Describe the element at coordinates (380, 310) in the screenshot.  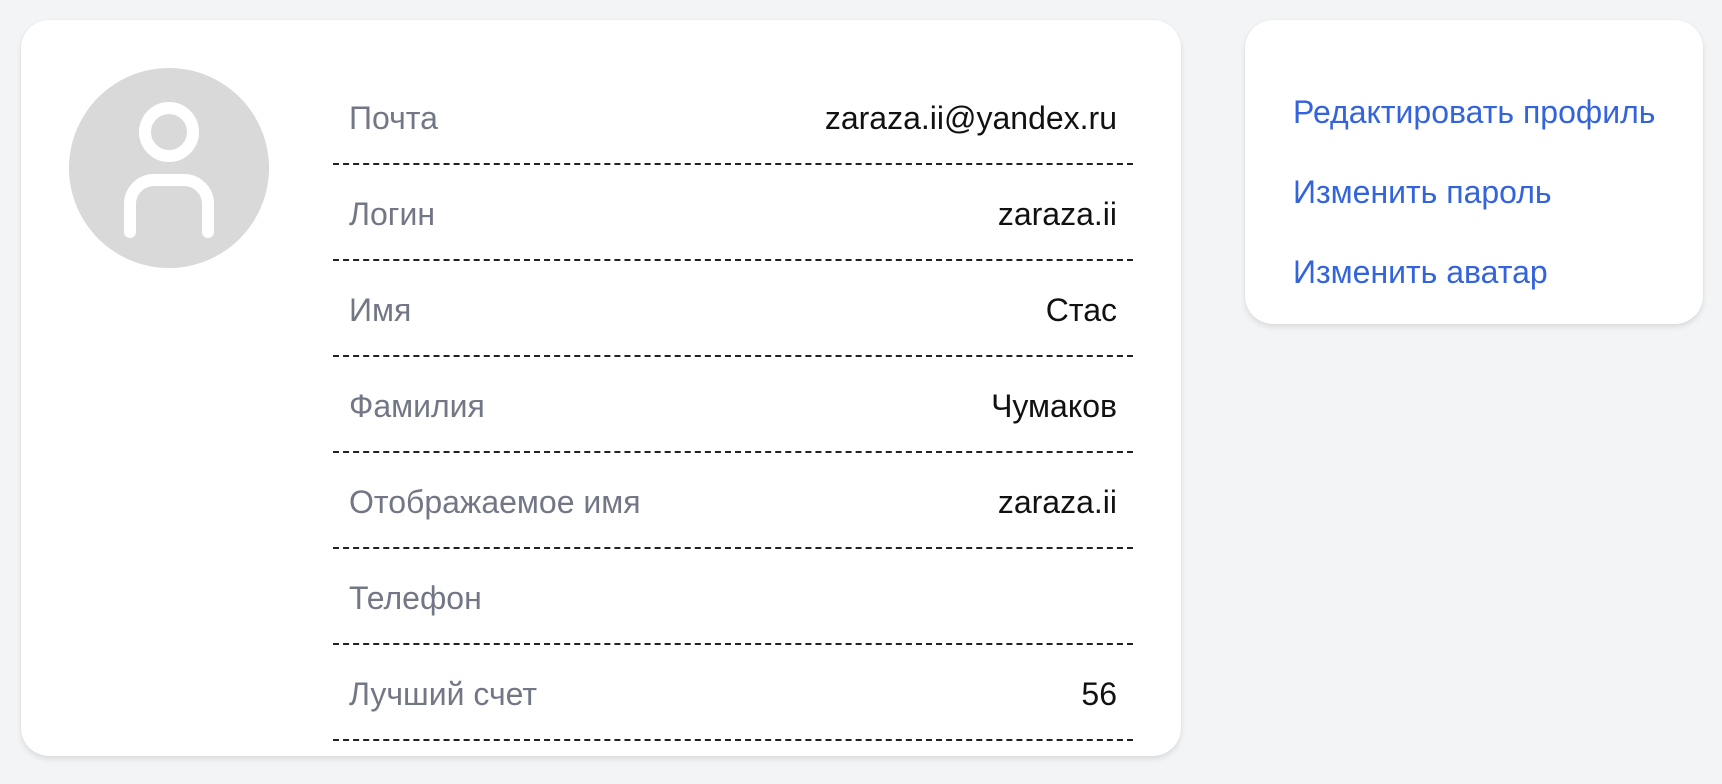
I see `field-label-first-name: Имя` at that location.